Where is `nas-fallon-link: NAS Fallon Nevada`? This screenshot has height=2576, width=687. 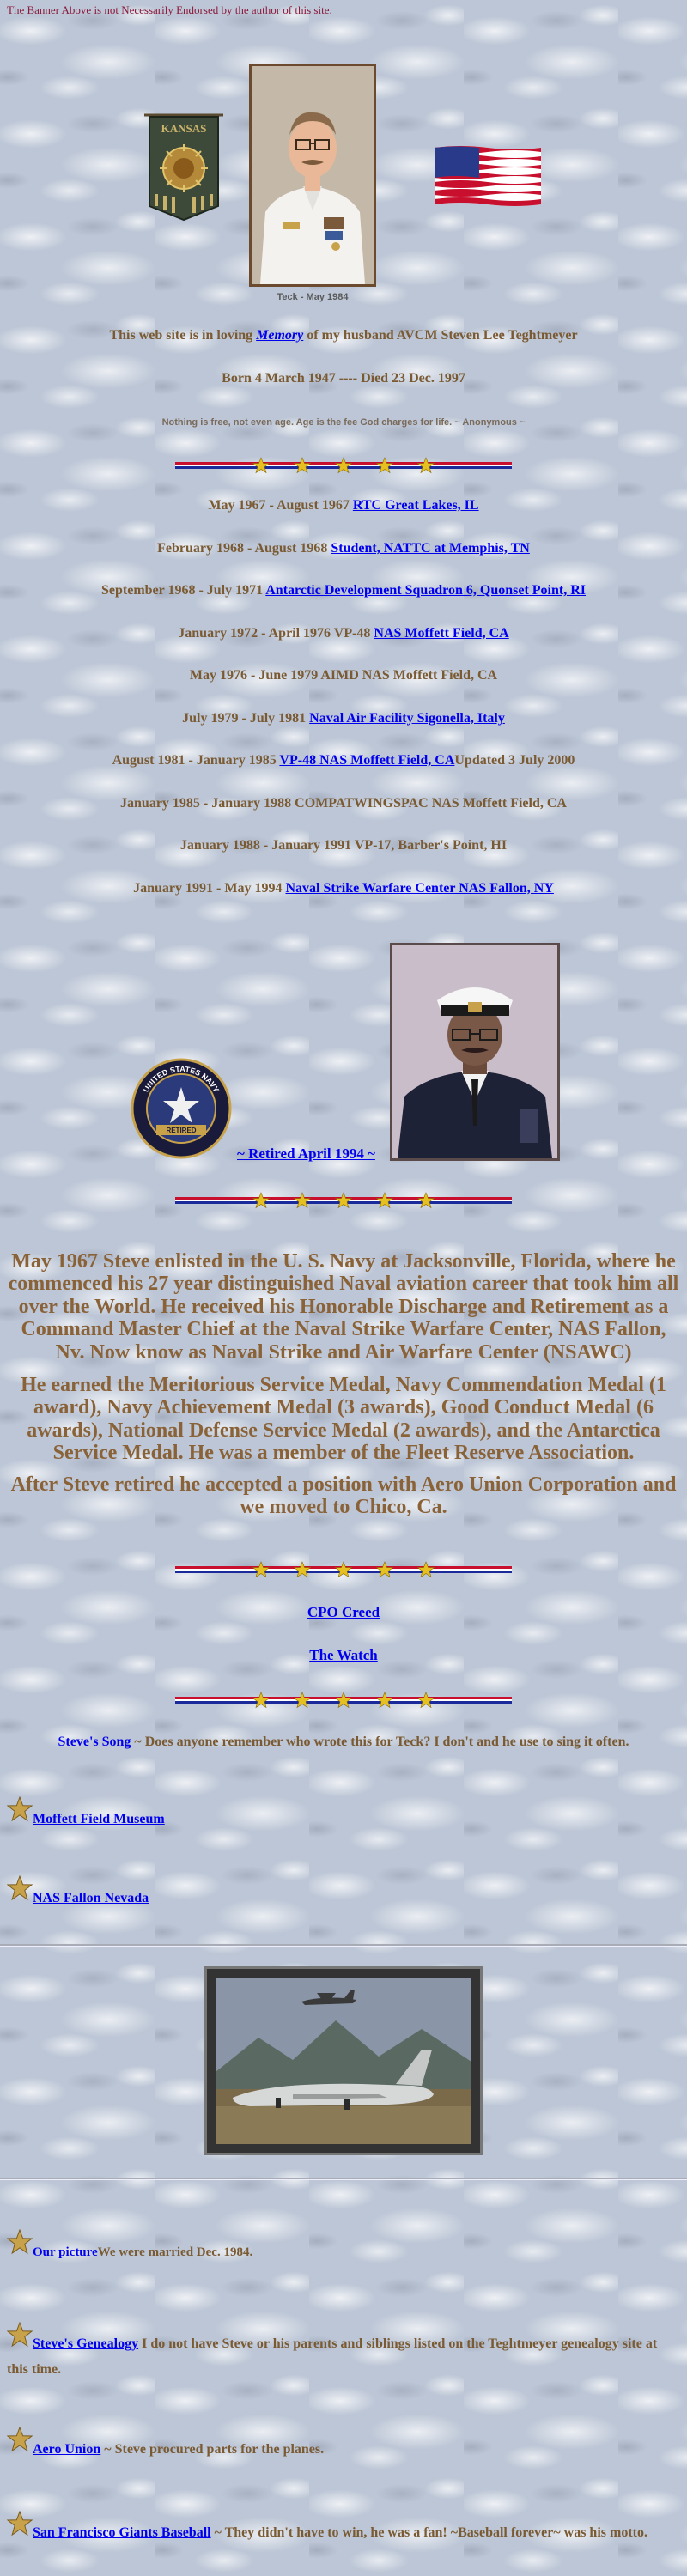 nas-fallon-link: NAS Fallon Nevada is located at coordinates (91, 1898).